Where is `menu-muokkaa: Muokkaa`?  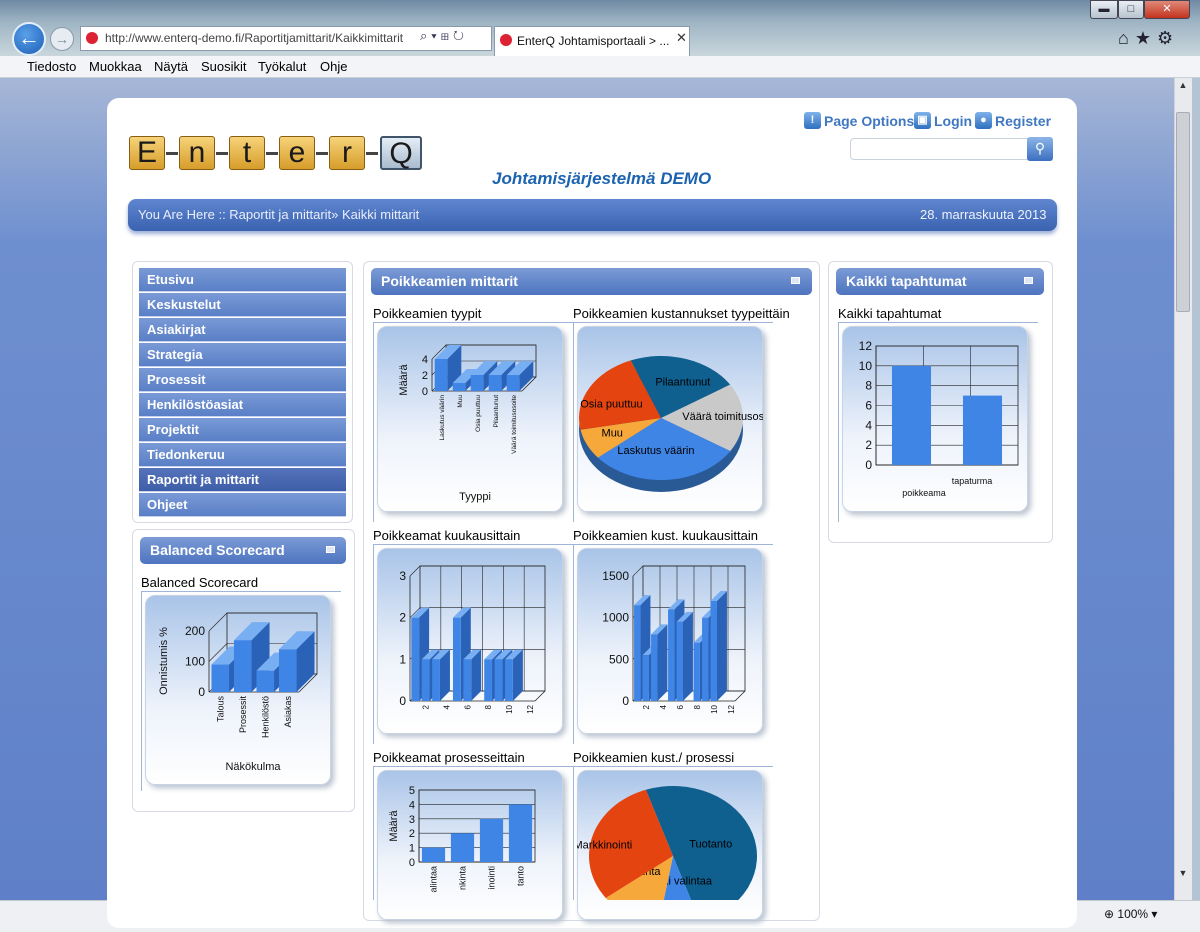 menu-muokkaa: Muokkaa is located at coordinates (115, 66).